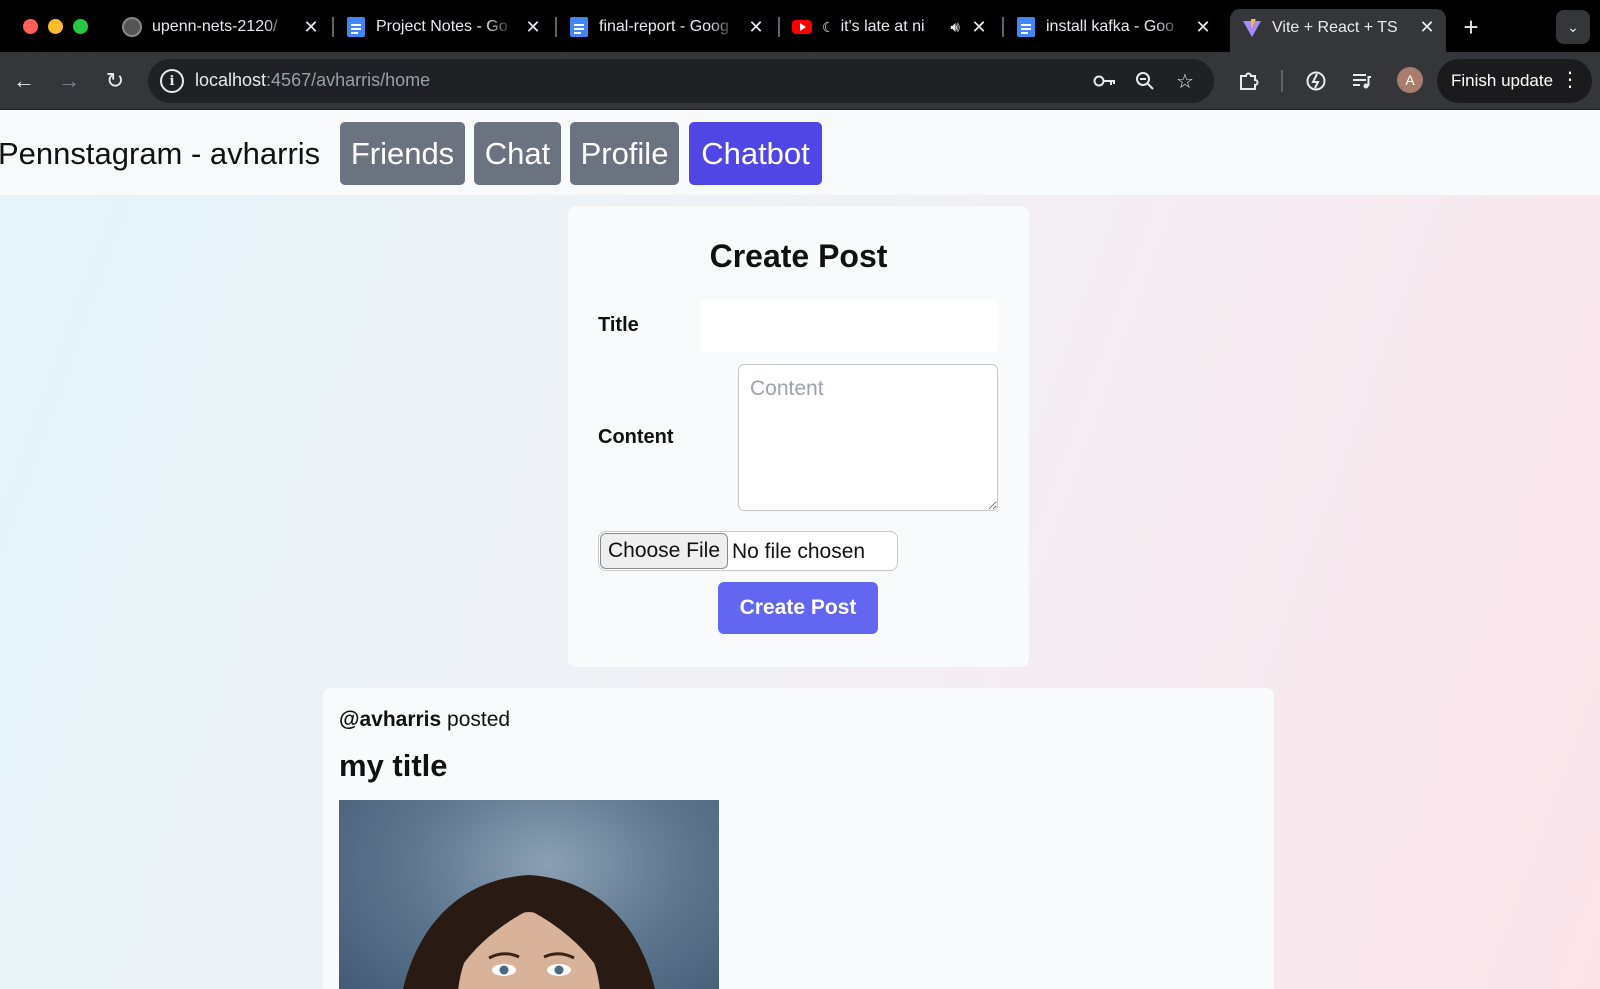  I want to click on nav-friends-button: Friends, so click(402, 153).